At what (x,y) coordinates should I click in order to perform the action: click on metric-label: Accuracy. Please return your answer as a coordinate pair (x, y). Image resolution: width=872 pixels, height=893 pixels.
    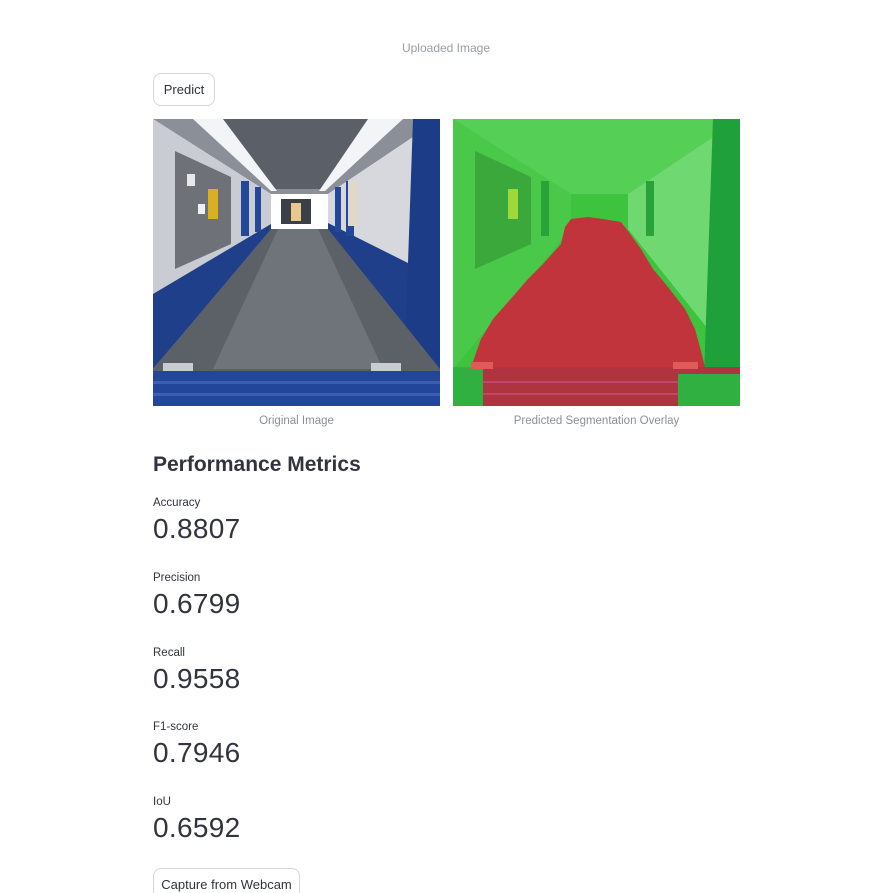
    Looking at the image, I should click on (177, 503).